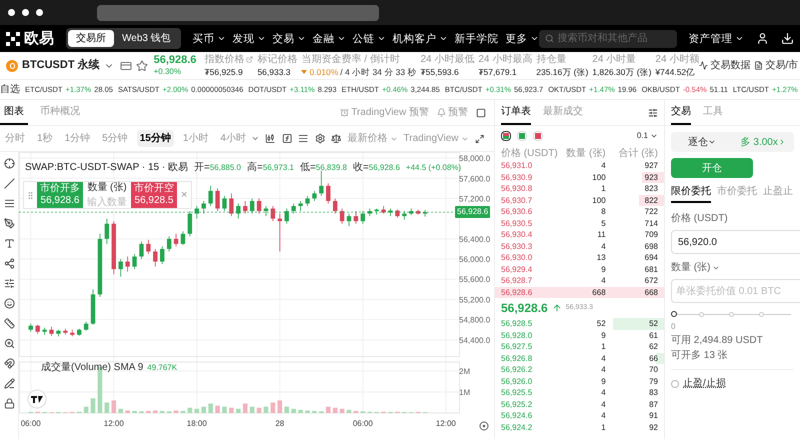  What do you see at coordinates (249, 39) in the screenshot?
I see `nav-menu-item: 发现` at bounding box center [249, 39].